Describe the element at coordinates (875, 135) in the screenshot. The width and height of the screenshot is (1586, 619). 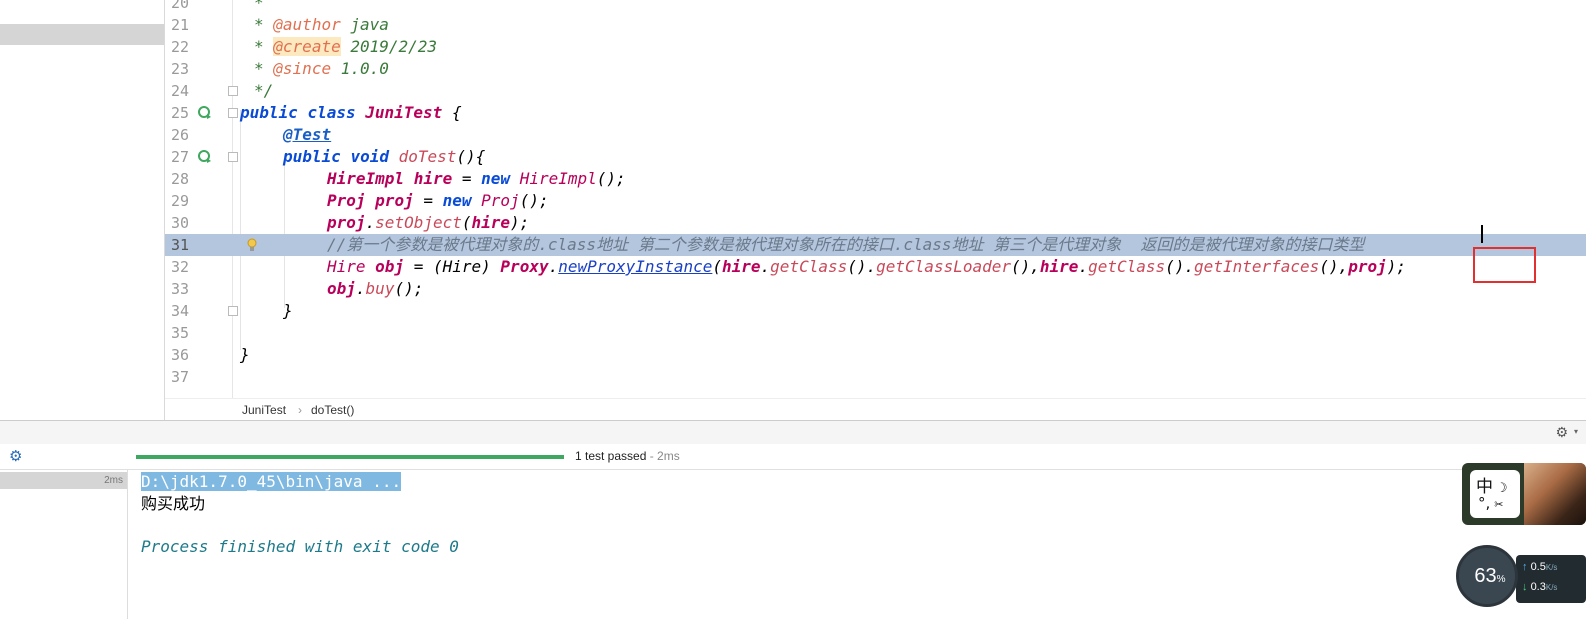
I see `code-line-26: 26 @Test` at that location.